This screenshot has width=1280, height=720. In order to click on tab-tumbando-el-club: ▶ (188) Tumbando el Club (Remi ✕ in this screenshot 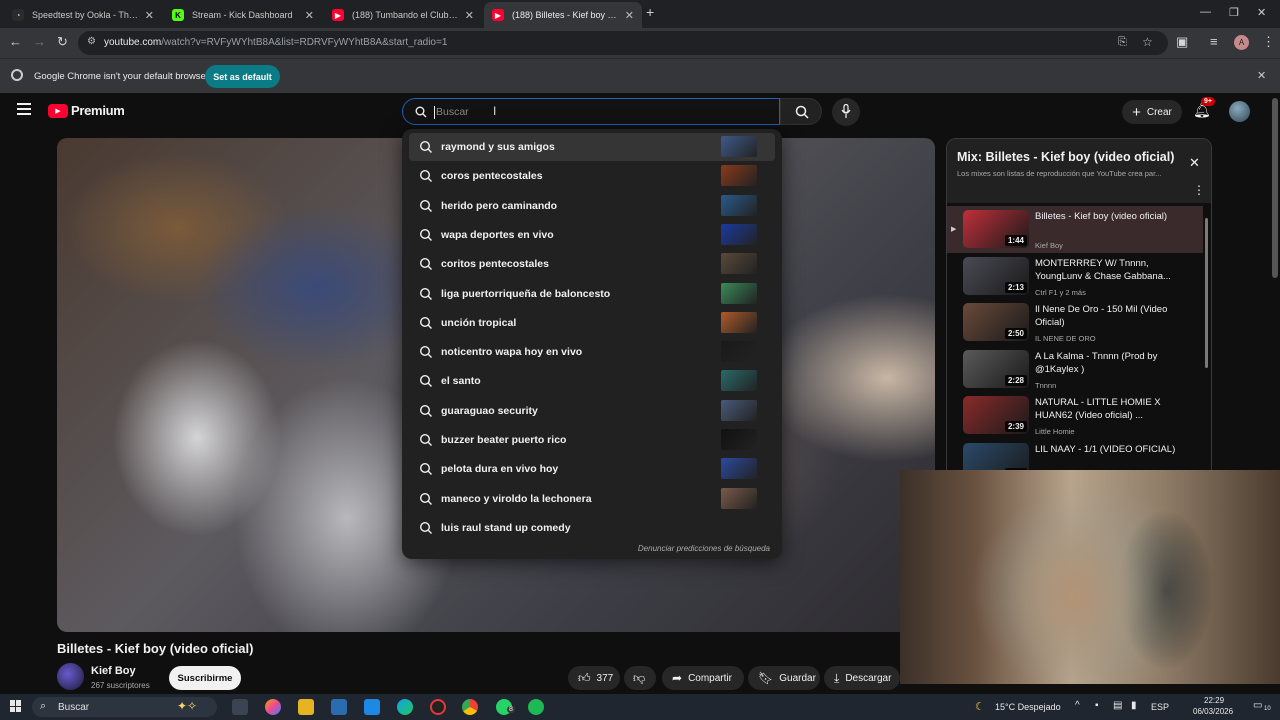, I will do `click(403, 15)`.